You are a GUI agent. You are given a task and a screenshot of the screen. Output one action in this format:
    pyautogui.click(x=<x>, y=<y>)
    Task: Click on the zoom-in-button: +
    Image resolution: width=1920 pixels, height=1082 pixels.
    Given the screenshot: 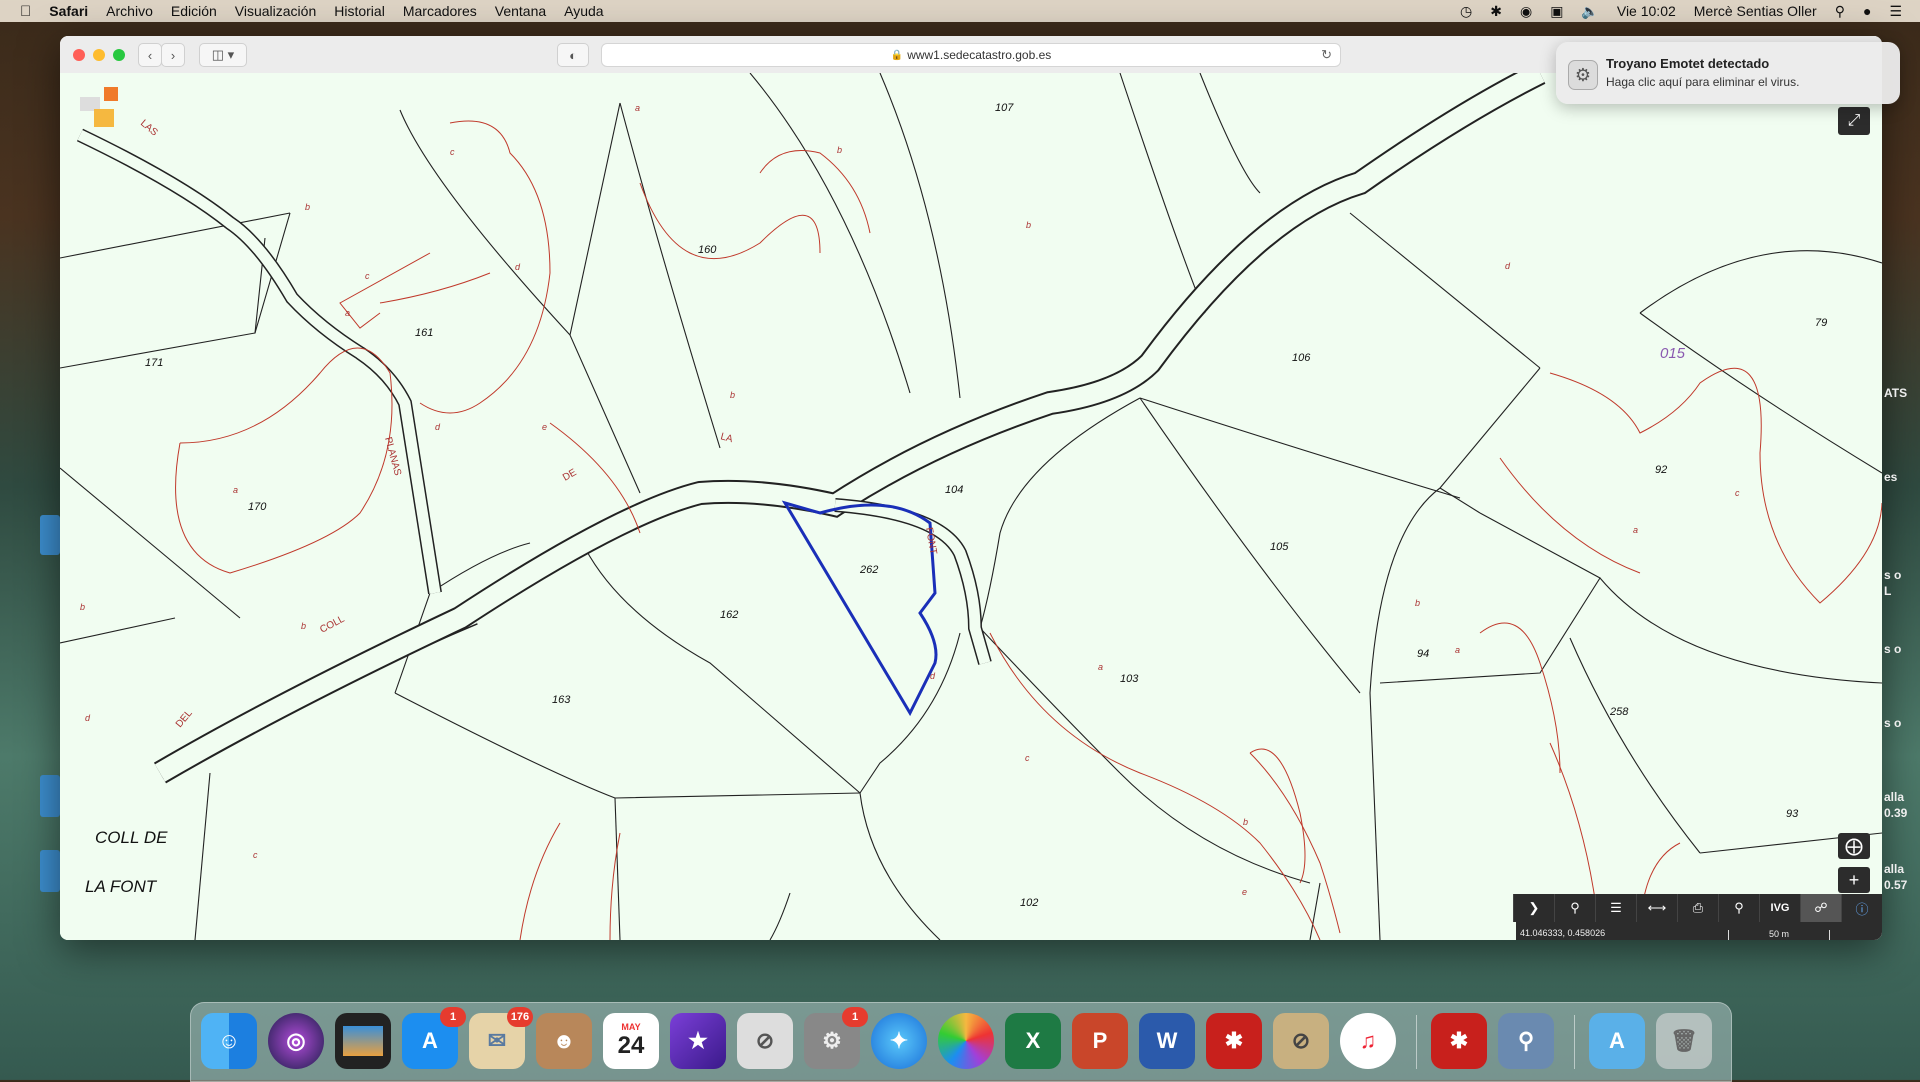 What is the action you would take?
    pyautogui.click(x=1854, y=880)
    